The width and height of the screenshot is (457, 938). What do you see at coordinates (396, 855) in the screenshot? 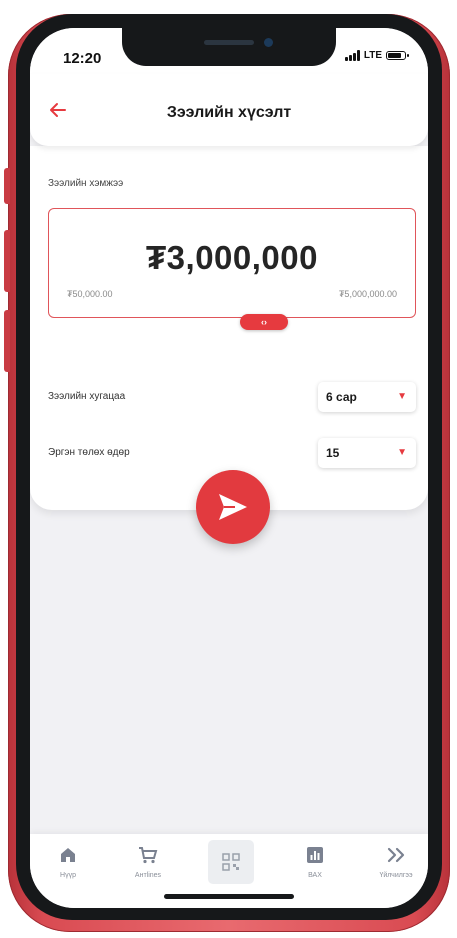
I see `chevrons-right-icon` at bounding box center [396, 855].